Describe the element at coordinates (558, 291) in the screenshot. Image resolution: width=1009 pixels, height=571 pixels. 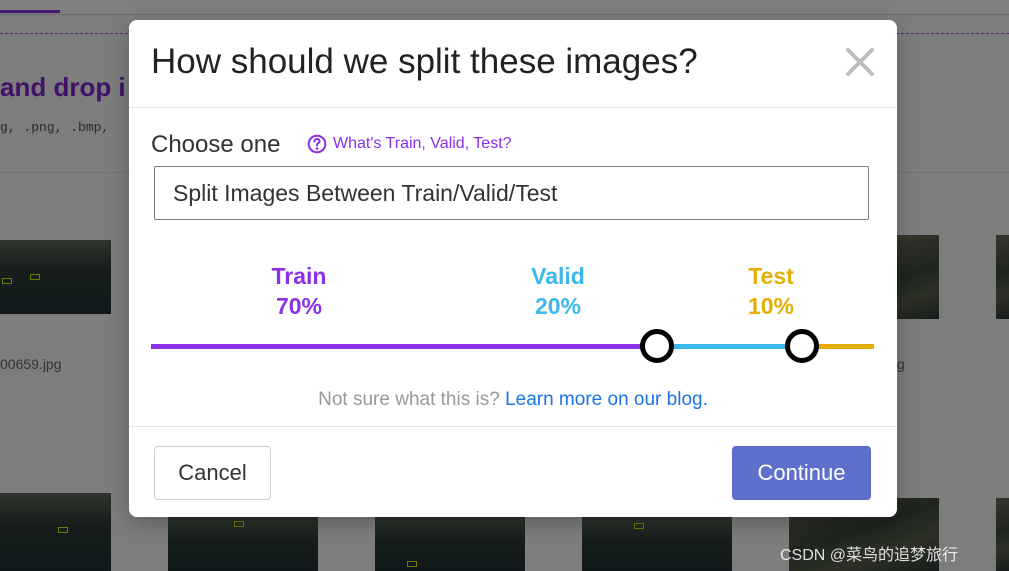
I see `valid-split-label: Valid 20%` at that location.